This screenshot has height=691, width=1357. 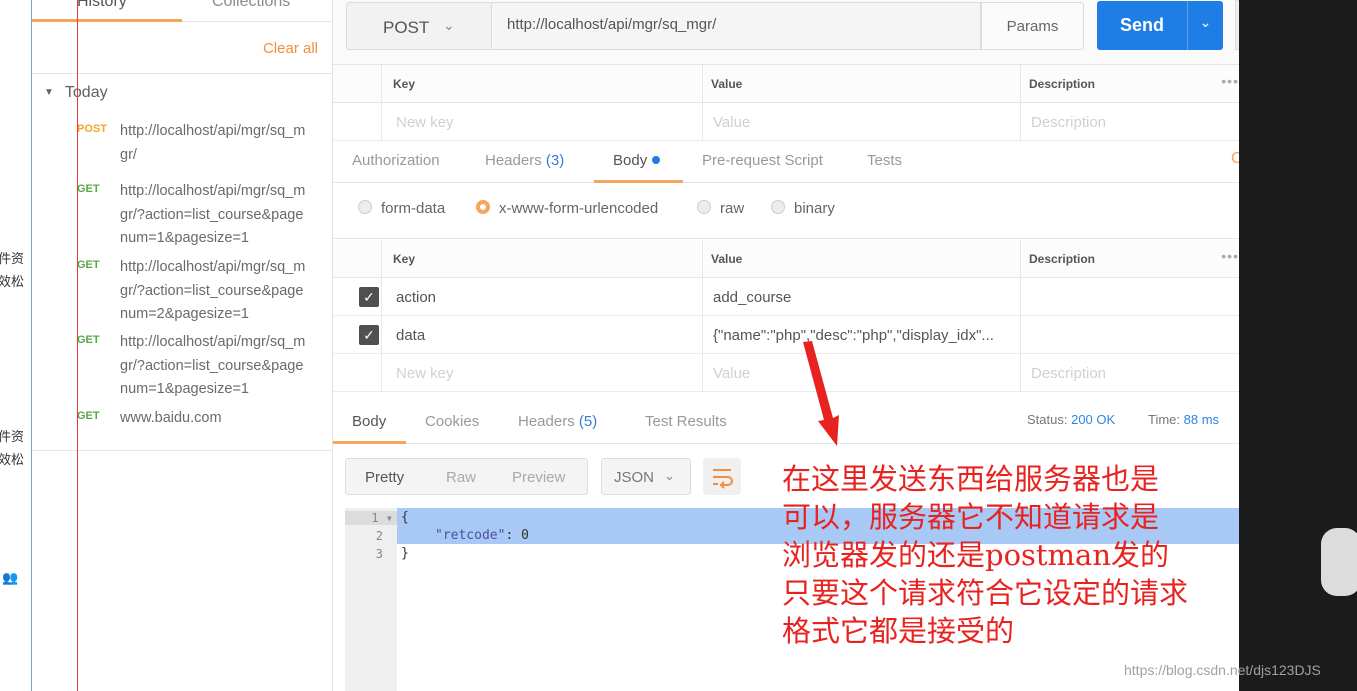 I want to click on red-guide-line, so click(x=77, y=345).